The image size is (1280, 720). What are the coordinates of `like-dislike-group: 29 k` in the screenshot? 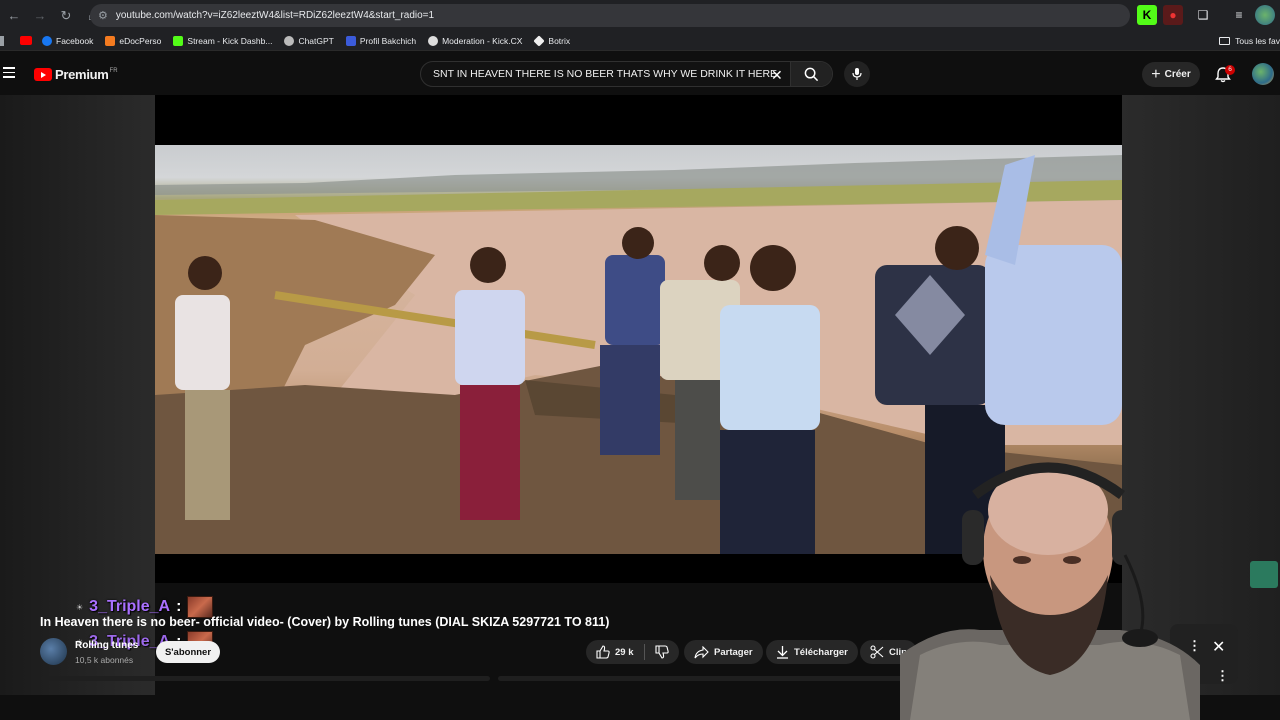 It's located at (632, 652).